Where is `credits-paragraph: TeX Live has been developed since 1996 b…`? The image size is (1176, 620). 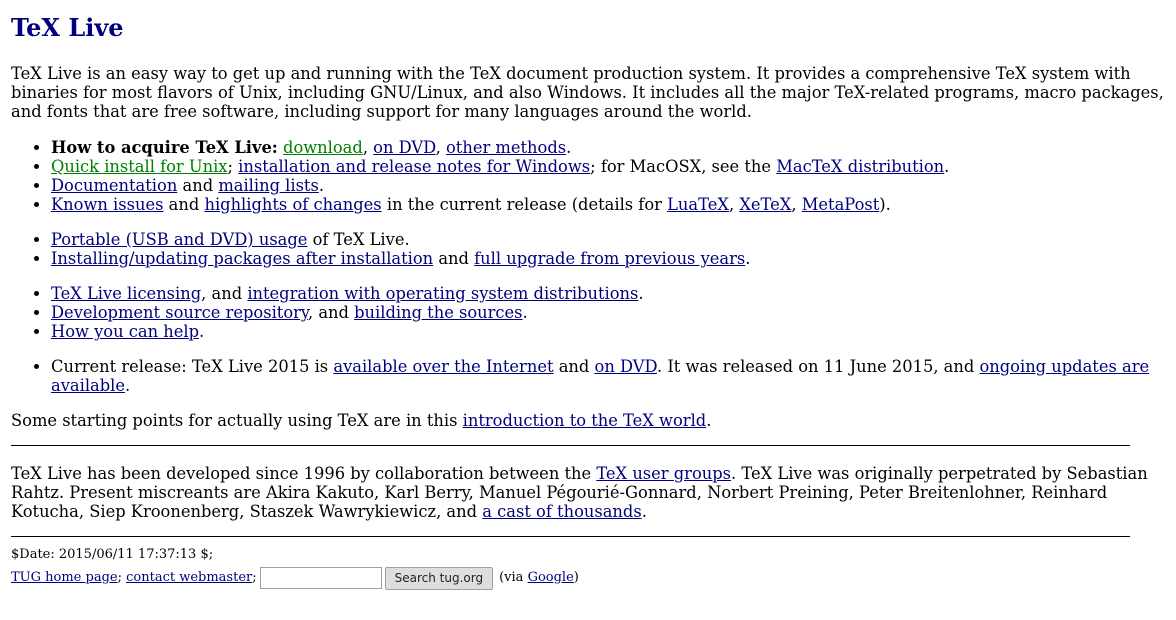 credits-paragraph: TeX Live has been developed since 1996 b… is located at coordinates (579, 492).